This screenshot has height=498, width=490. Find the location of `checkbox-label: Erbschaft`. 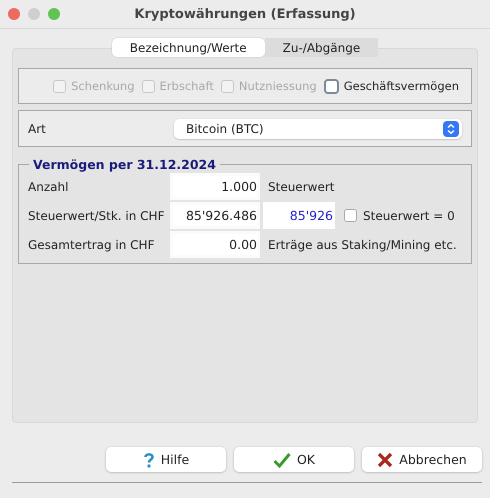

checkbox-label: Erbschaft is located at coordinates (187, 86).